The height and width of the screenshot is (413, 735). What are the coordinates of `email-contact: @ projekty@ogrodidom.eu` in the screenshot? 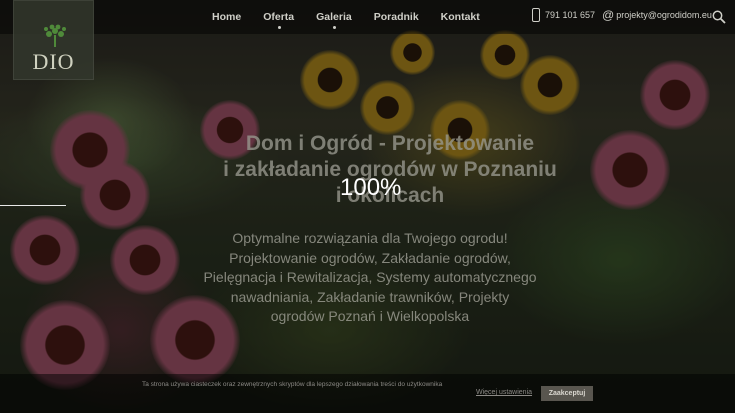 It's located at (657, 15).